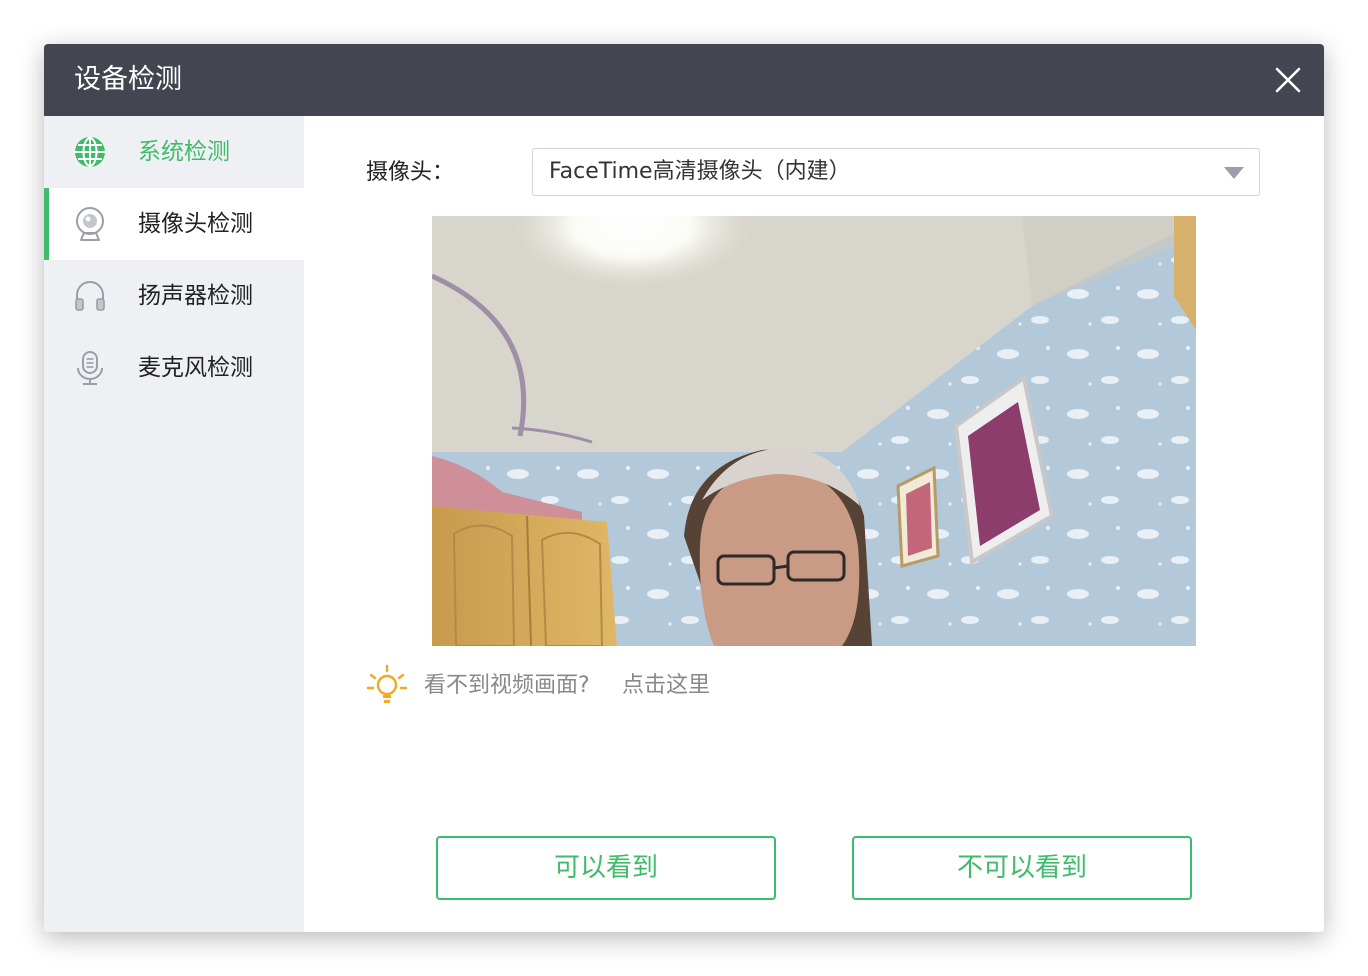  Describe the element at coordinates (684, 80) in the screenshot. I see `title-bar: 设备检测` at that location.